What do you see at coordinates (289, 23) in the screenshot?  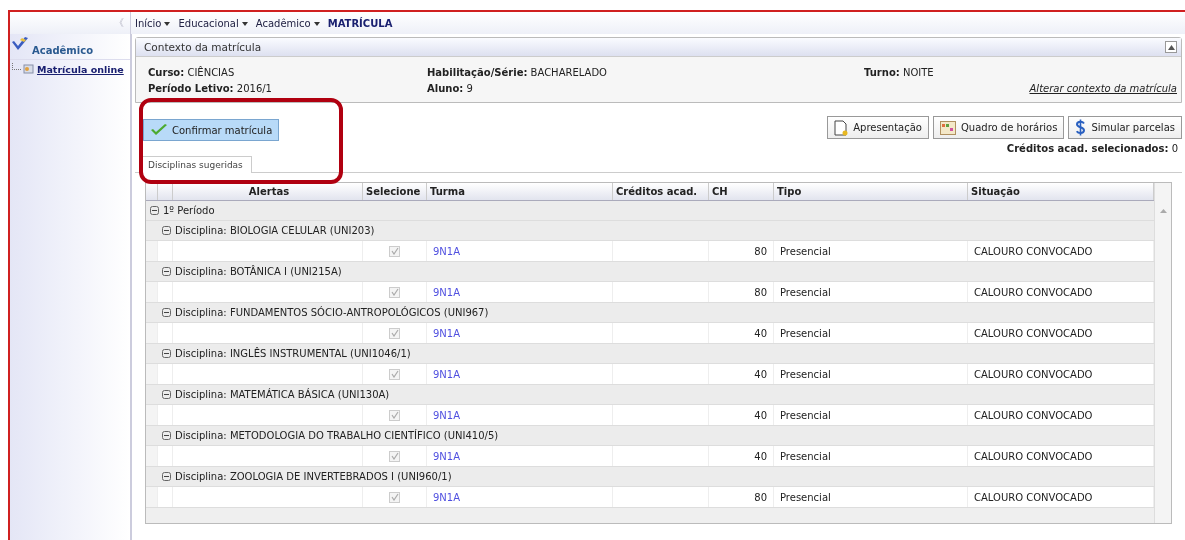 I see `breadcrumb-link: Acadêmico` at bounding box center [289, 23].